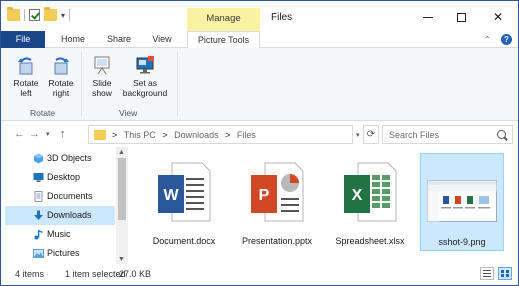 This screenshot has height=286, width=519. I want to click on nav-item-music: Music, so click(60, 234).